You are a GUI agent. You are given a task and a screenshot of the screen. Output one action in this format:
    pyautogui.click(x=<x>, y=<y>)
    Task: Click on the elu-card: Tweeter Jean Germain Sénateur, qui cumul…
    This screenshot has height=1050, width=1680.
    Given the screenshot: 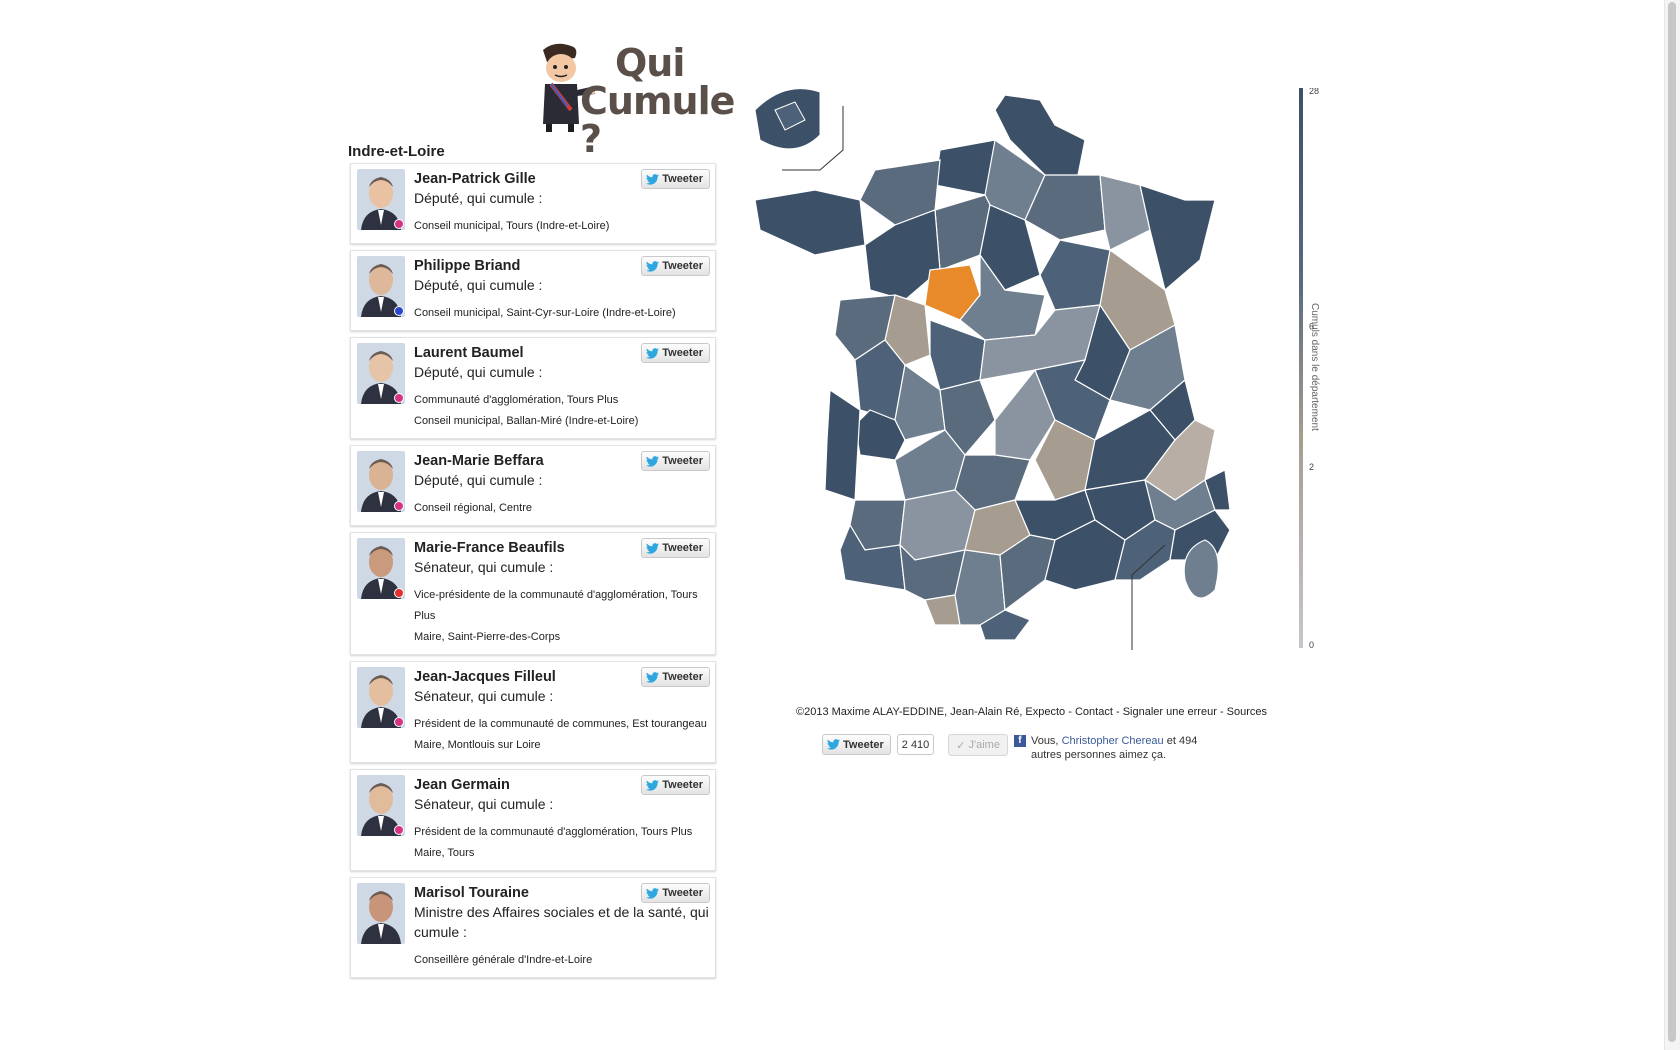 What is the action you would take?
    pyautogui.click(x=533, y=820)
    